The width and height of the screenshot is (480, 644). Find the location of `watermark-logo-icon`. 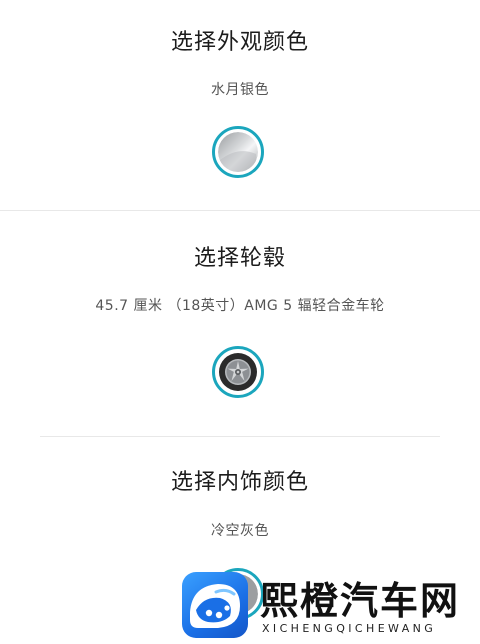

watermark-logo-icon is located at coordinates (215, 605).